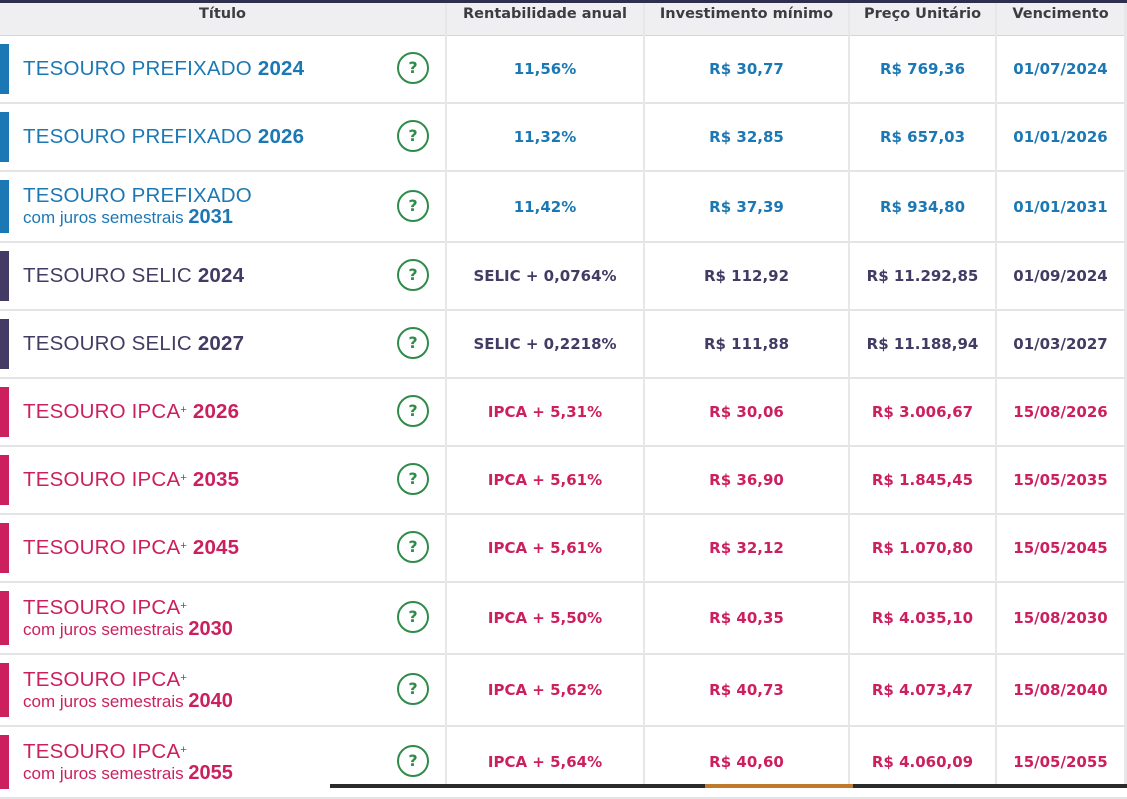  What do you see at coordinates (137, 196) in the screenshot?
I see `bond-name-main: TESOURO PREFIXADO` at bounding box center [137, 196].